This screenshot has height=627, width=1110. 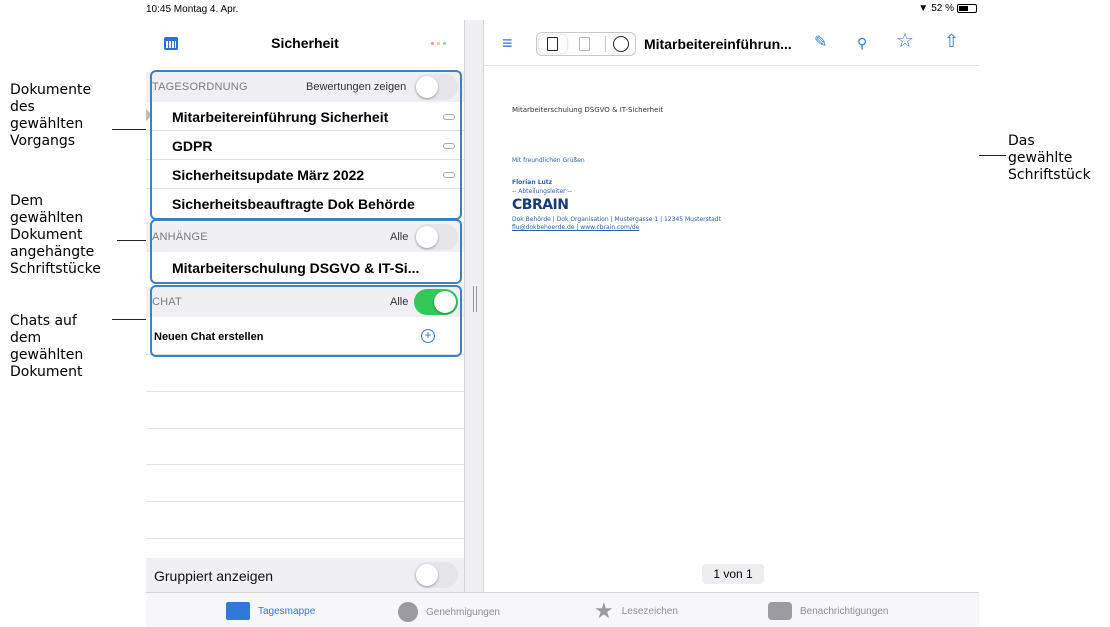 What do you see at coordinates (507, 43) in the screenshot?
I see `menu-icon: ≡` at bounding box center [507, 43].